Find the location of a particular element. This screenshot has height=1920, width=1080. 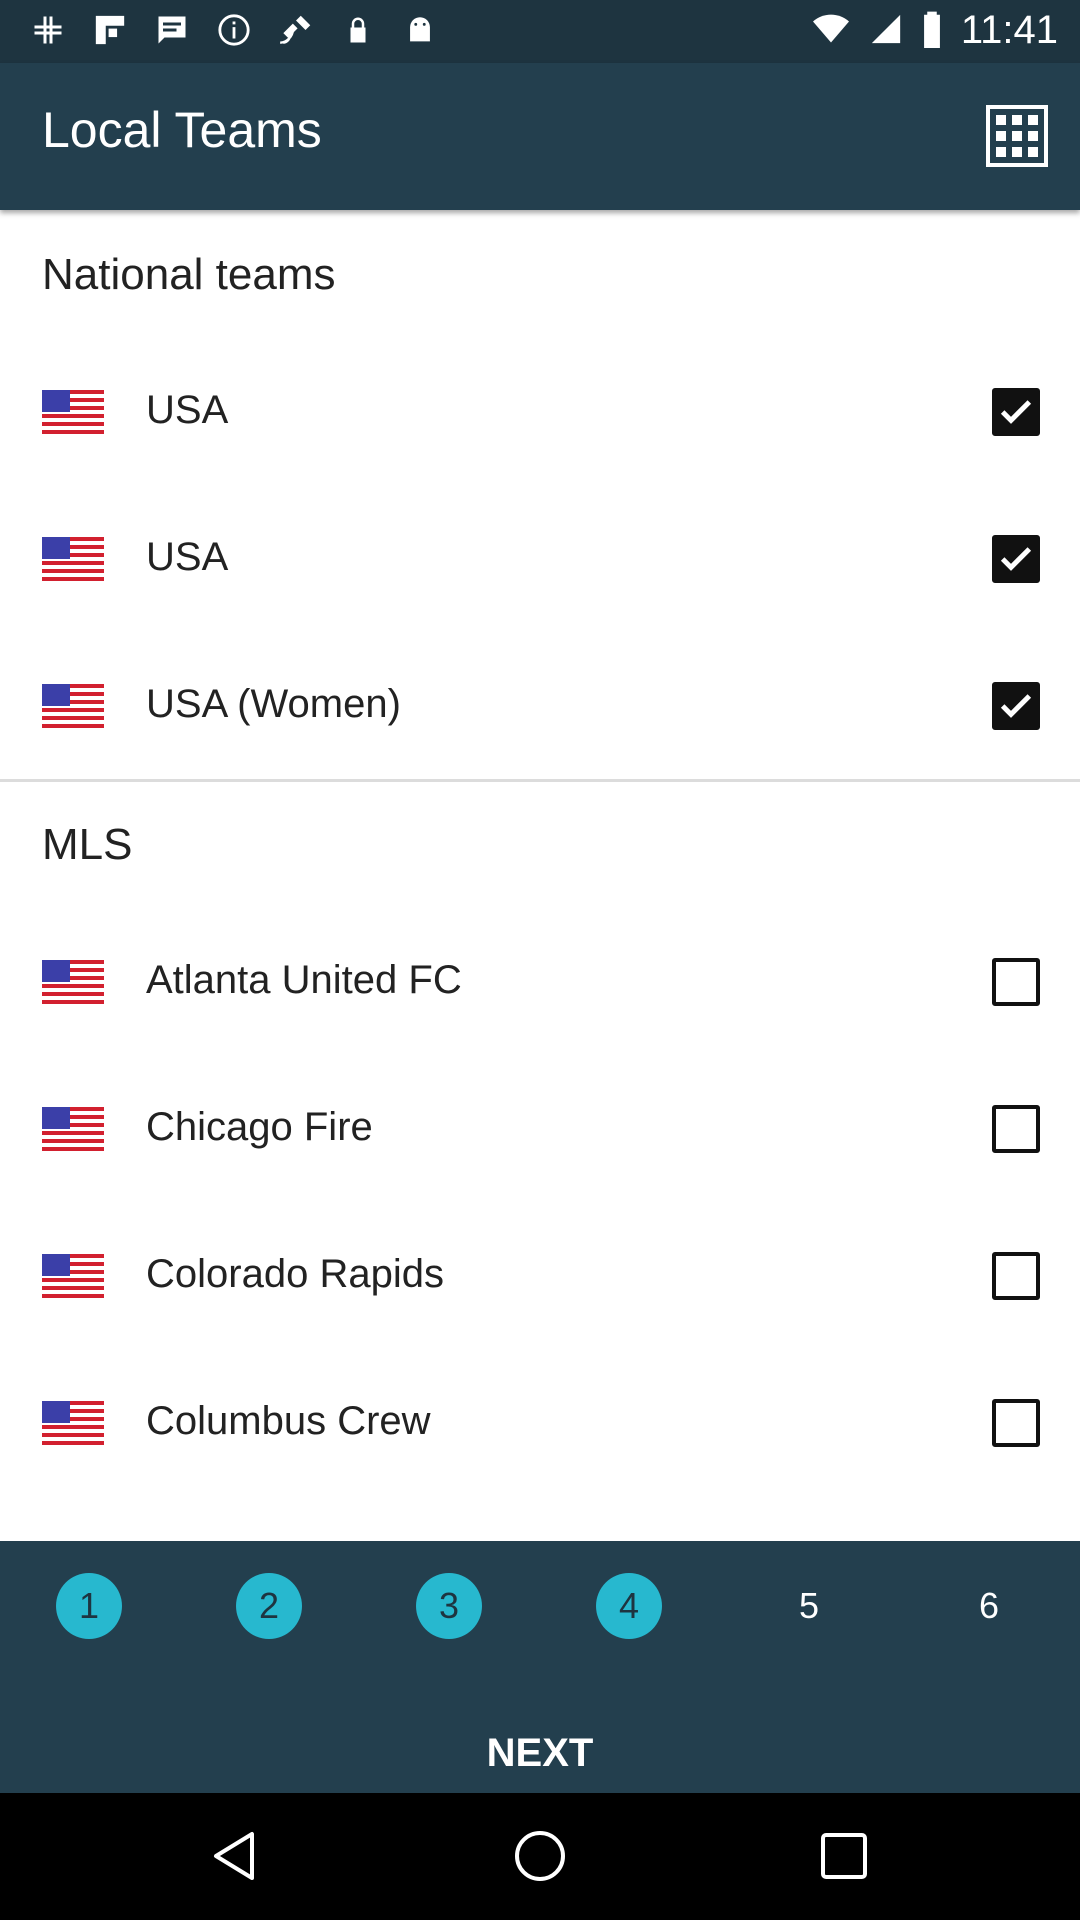

section-header-national-teams: National teams is located at coordinates (189, 274).